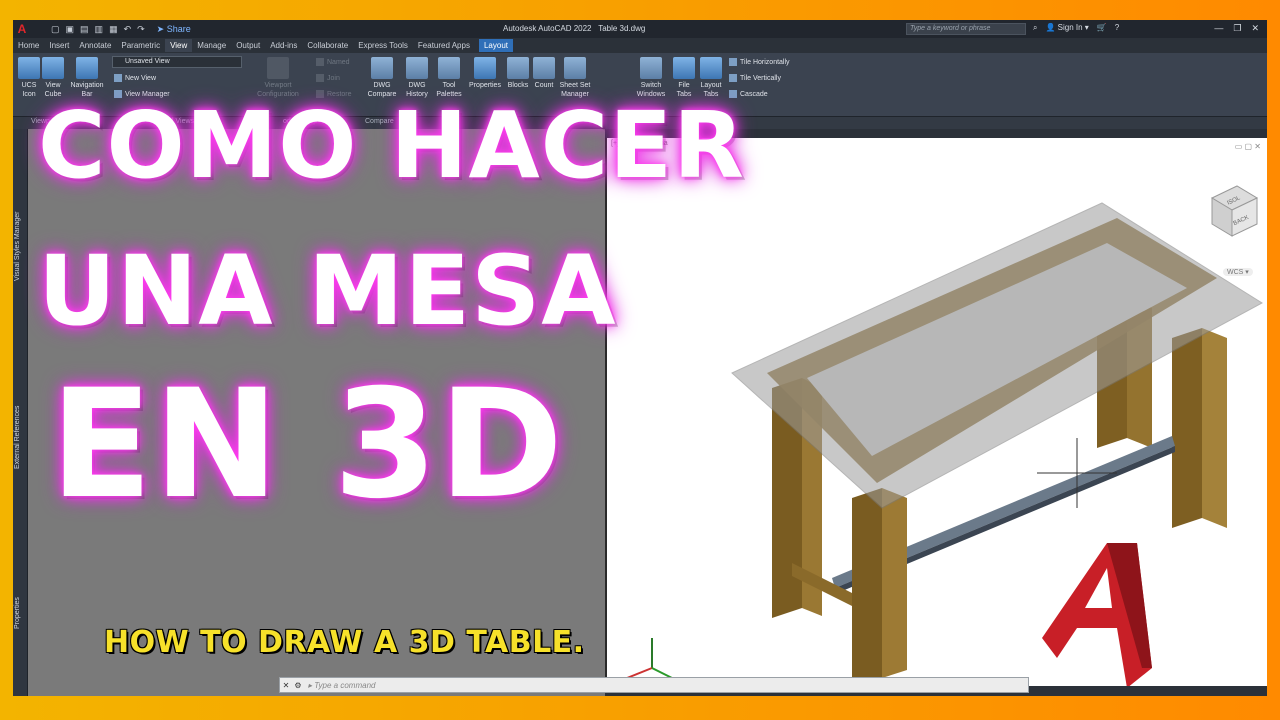 The image size is (1280, 720). I want to click on wcs-label: WCS, so click(1235, 272).